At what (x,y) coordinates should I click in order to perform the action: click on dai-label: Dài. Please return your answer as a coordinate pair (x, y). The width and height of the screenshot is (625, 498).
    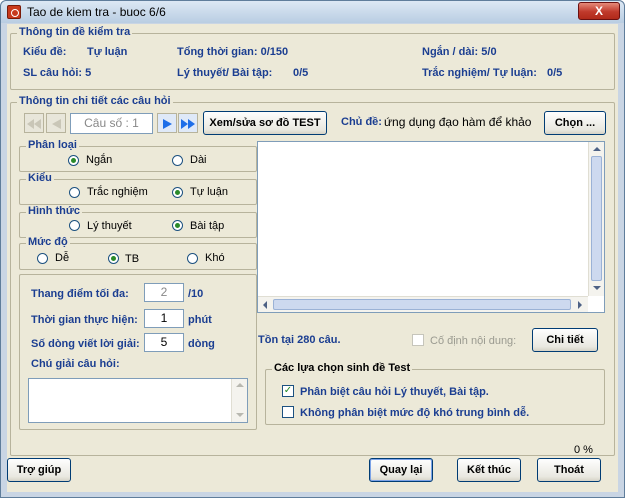
    Looking at the image, I should click on (198, 160).